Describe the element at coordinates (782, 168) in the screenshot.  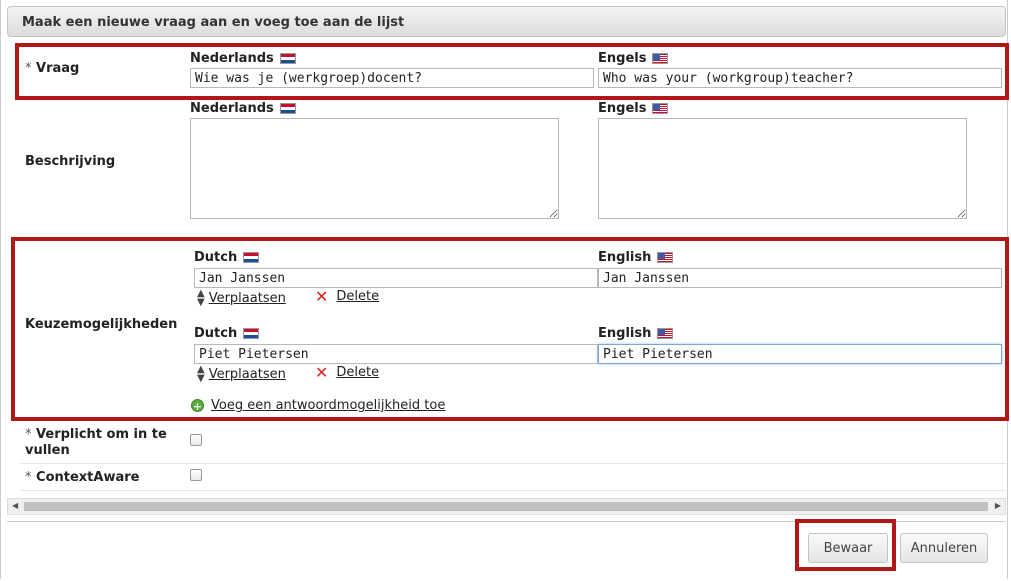
I see `beschrijving-textarea-en` at that location.